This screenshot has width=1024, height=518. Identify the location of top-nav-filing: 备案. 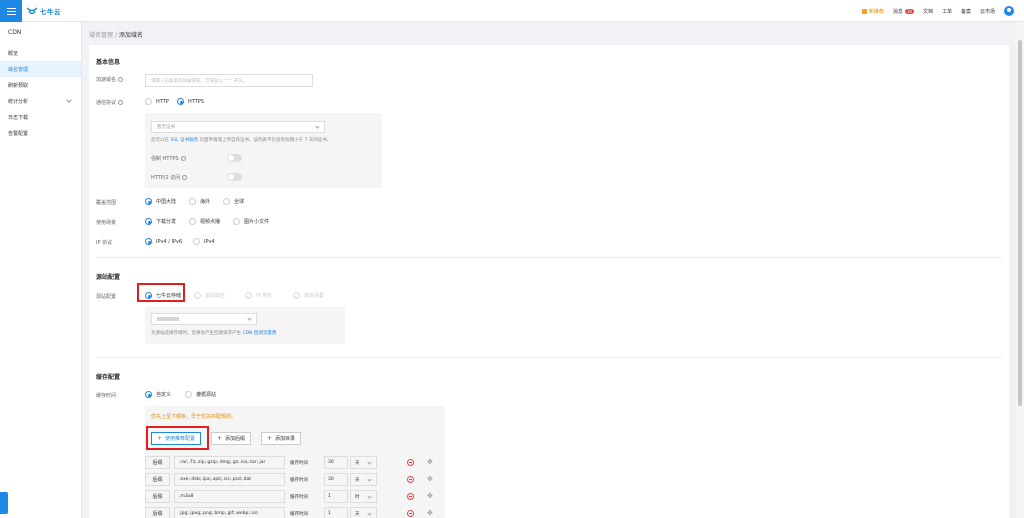
(966, 11).